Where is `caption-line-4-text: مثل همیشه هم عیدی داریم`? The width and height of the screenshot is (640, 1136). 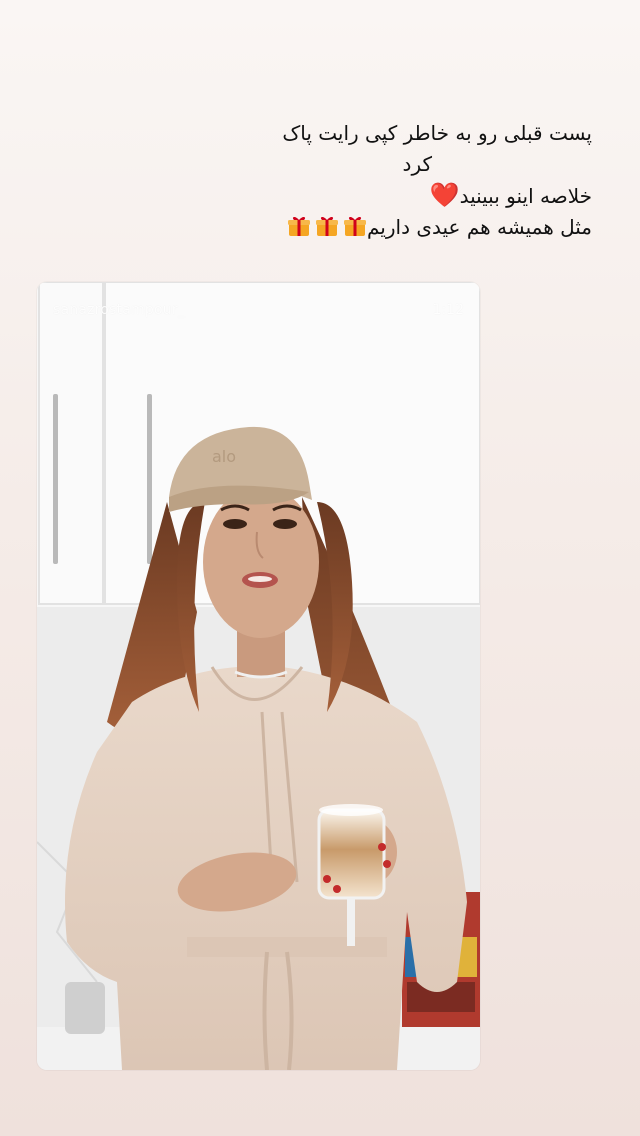 caption-line-4-text: مثل همیشه هم عیدی داریم is located at coordinates (479, 227).